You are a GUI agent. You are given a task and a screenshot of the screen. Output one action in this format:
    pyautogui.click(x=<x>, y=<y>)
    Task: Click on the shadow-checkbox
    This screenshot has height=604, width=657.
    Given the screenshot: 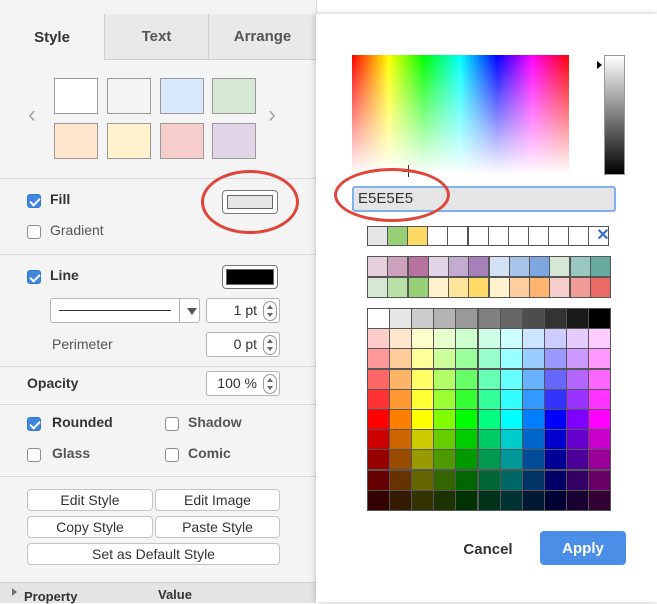 What is the action you would take?
    pyautogui.click(x=172, y=424)
    